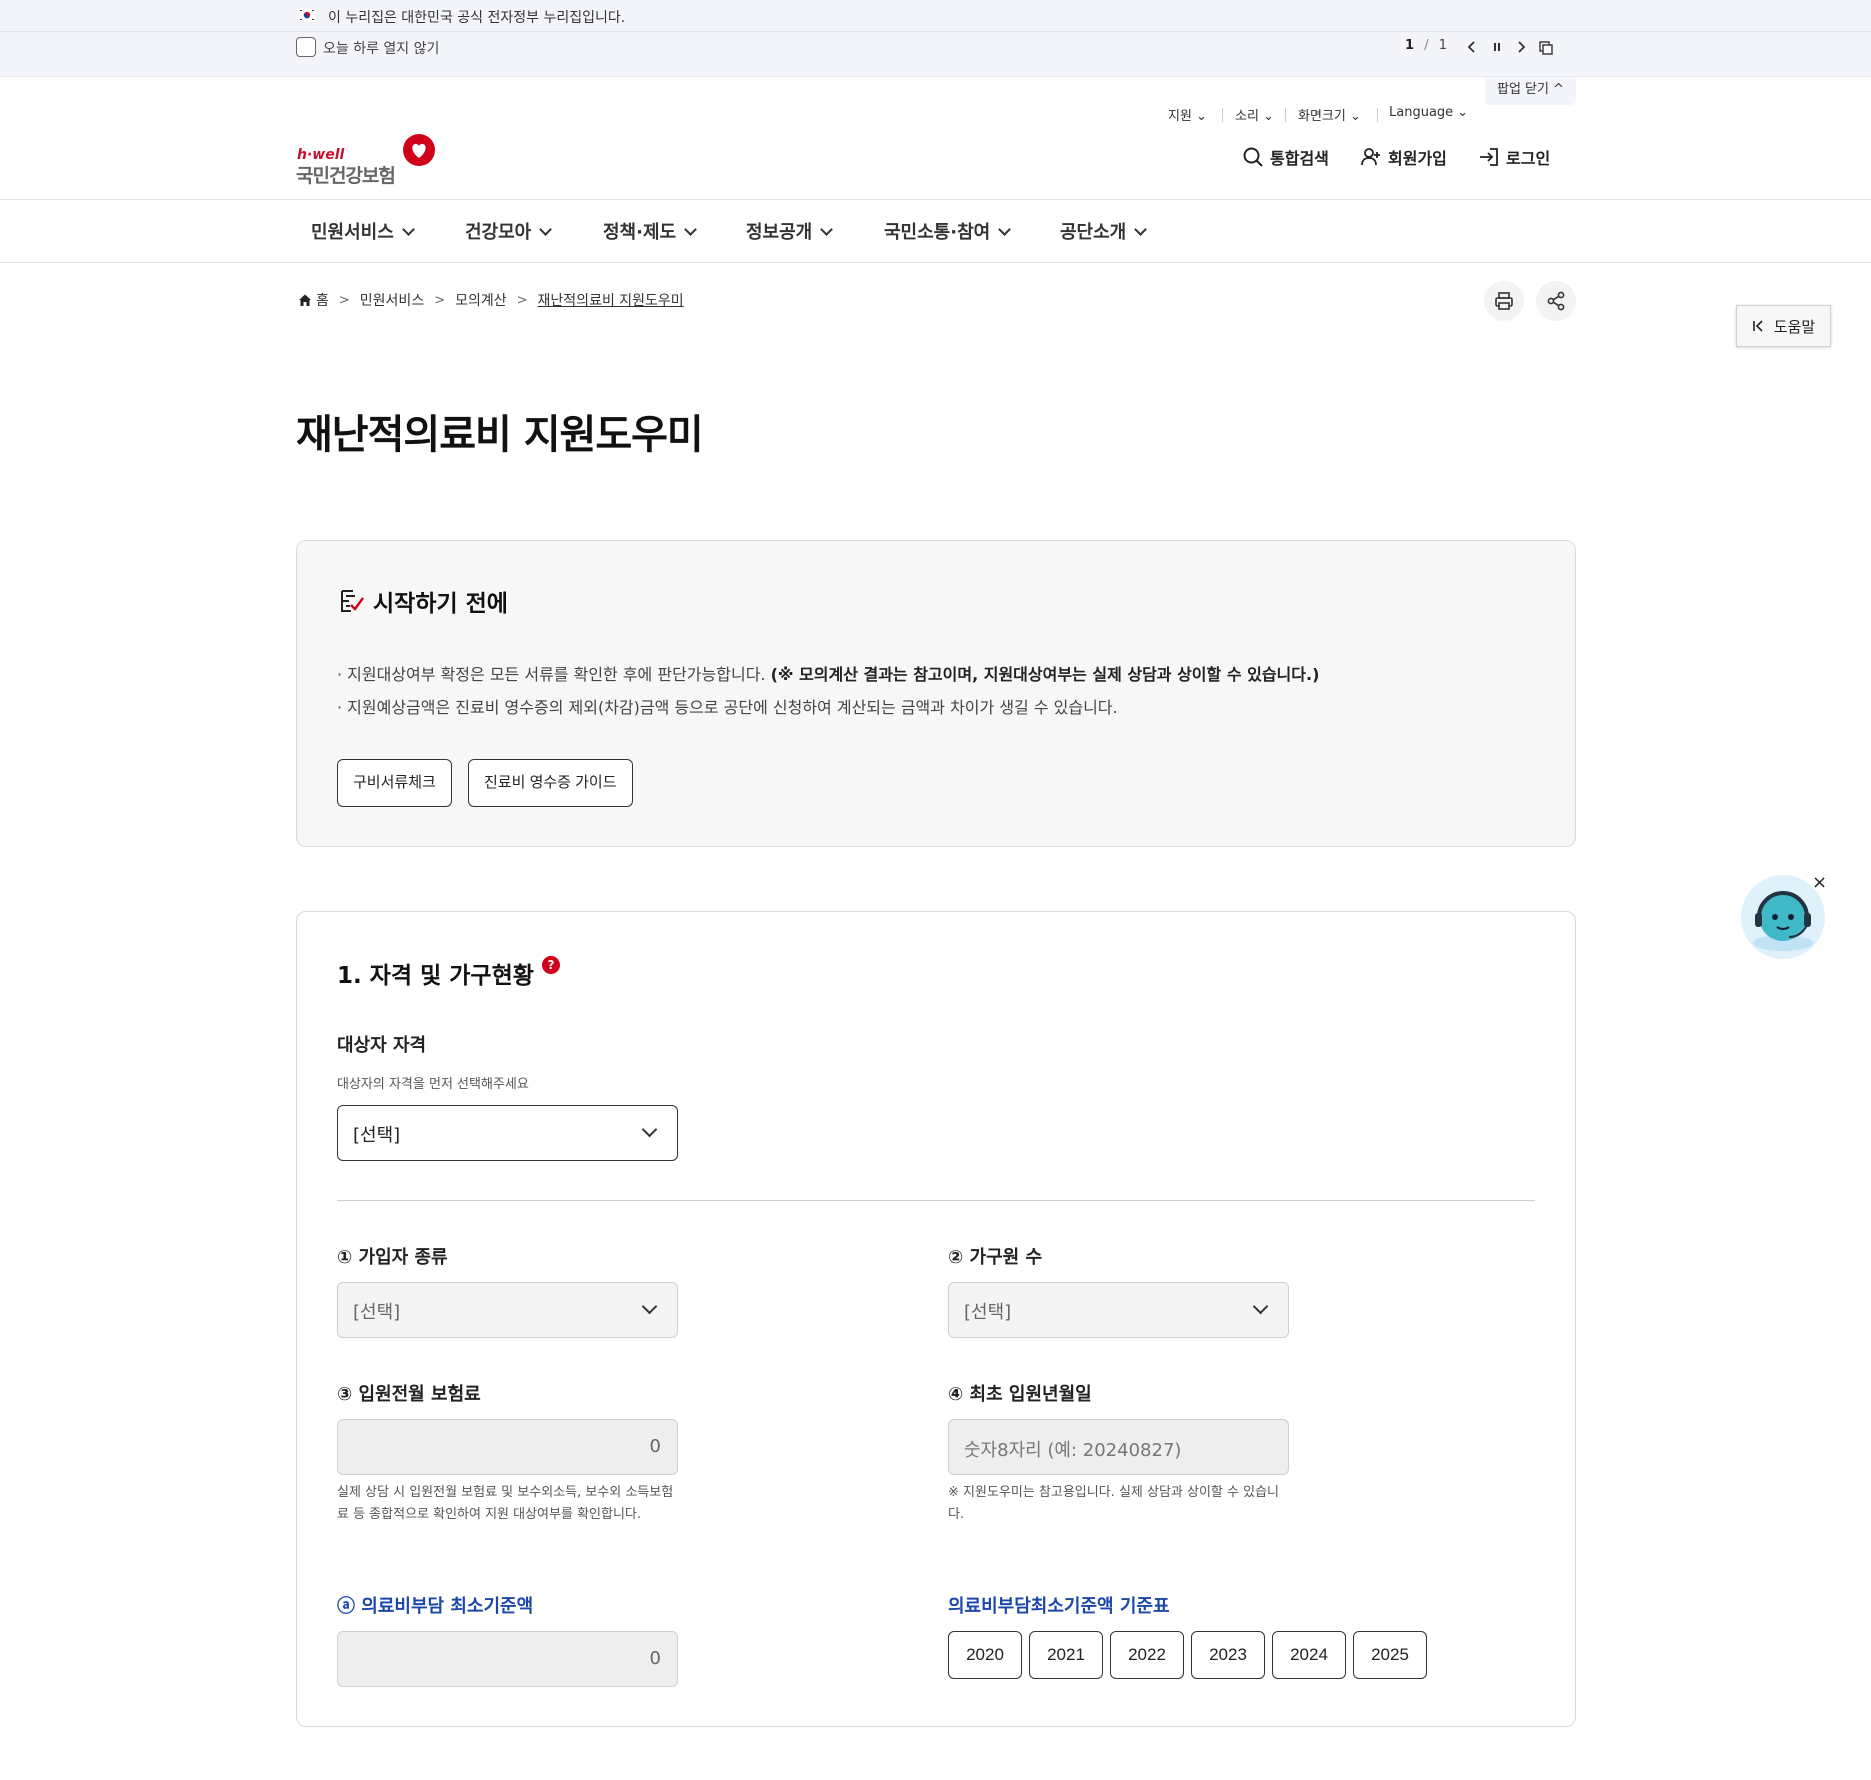  I want to click on min-cost-table-label: 의료비부담최소기준액 기준표, so click(1059, 1606).